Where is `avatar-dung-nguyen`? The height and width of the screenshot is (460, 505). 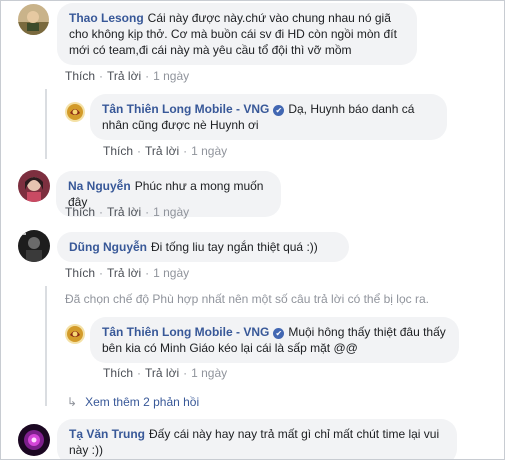
avatar-dung-nguyen is located at coordinates (34, 246).